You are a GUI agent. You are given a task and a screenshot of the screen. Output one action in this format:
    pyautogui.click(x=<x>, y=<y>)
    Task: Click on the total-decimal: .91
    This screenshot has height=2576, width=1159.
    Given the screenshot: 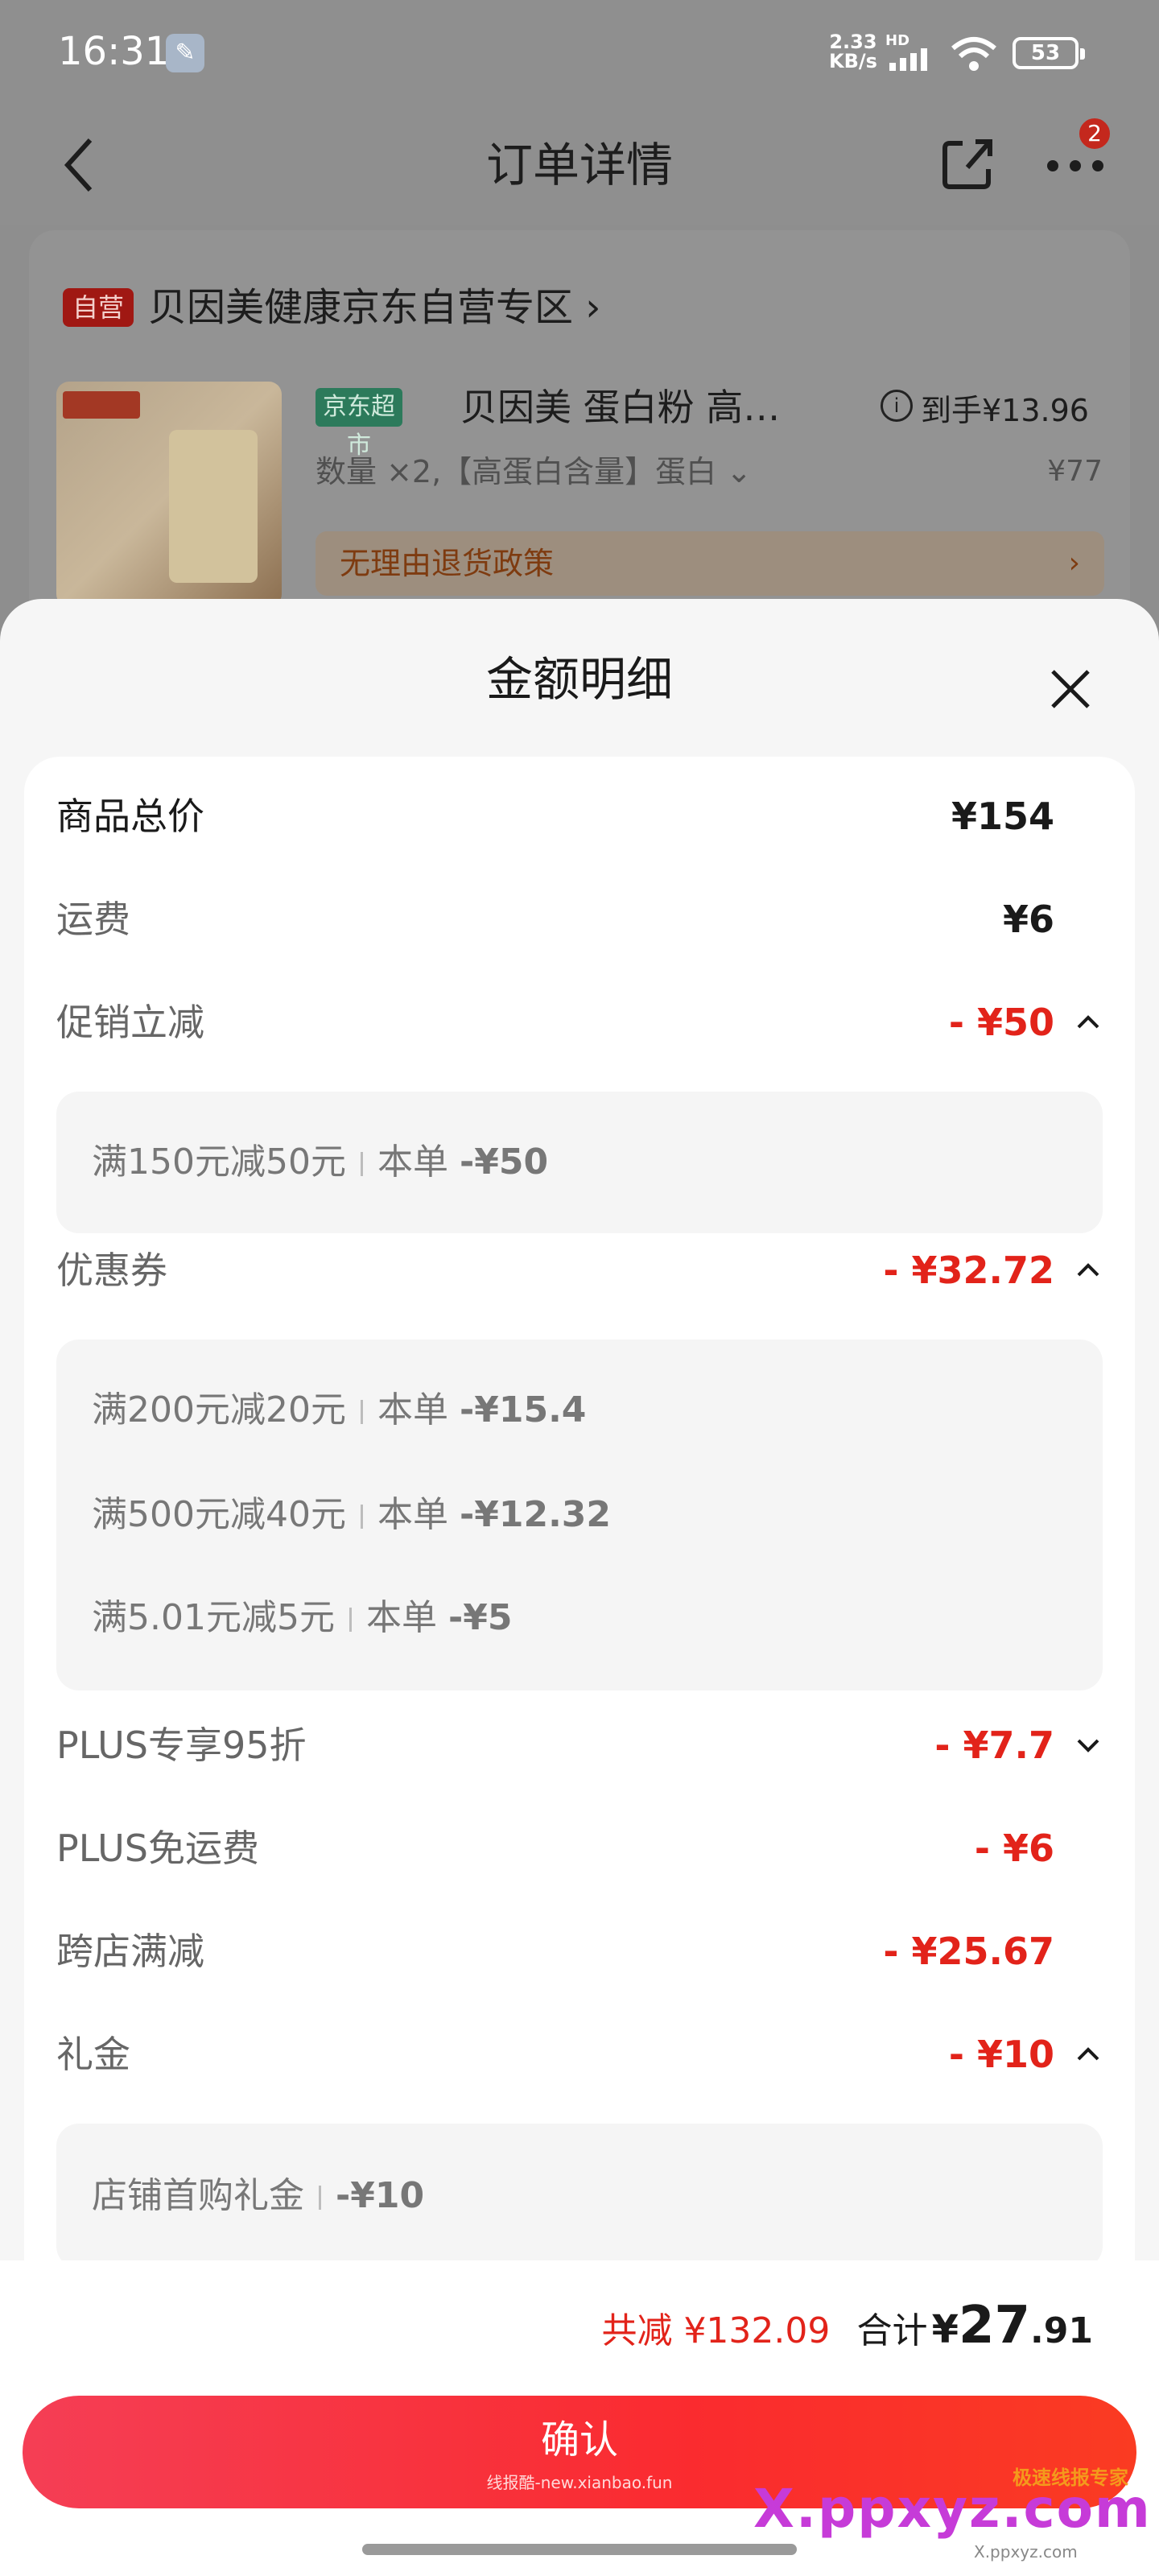 What is the action you would take?
    pyautogui.click(x=1061, y=2330)
    